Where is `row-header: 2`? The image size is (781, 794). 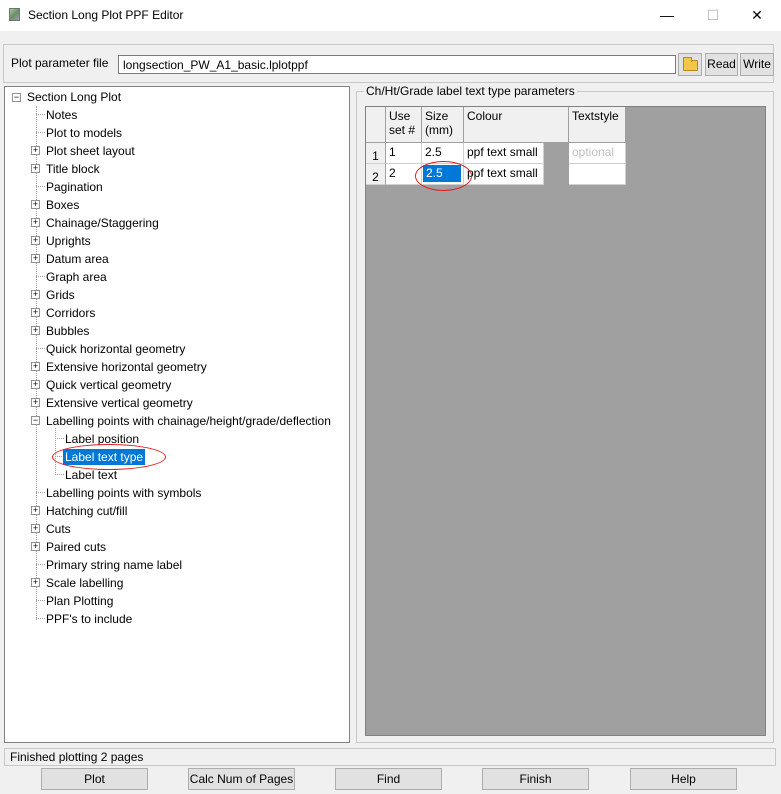
row-header: 2 is located at coordinates (376, 174).